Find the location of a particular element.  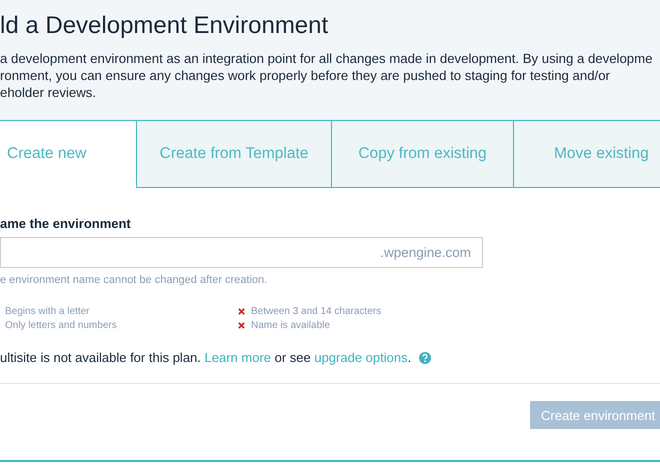

field-label: ame the environment is located at coordinates (66, 223).